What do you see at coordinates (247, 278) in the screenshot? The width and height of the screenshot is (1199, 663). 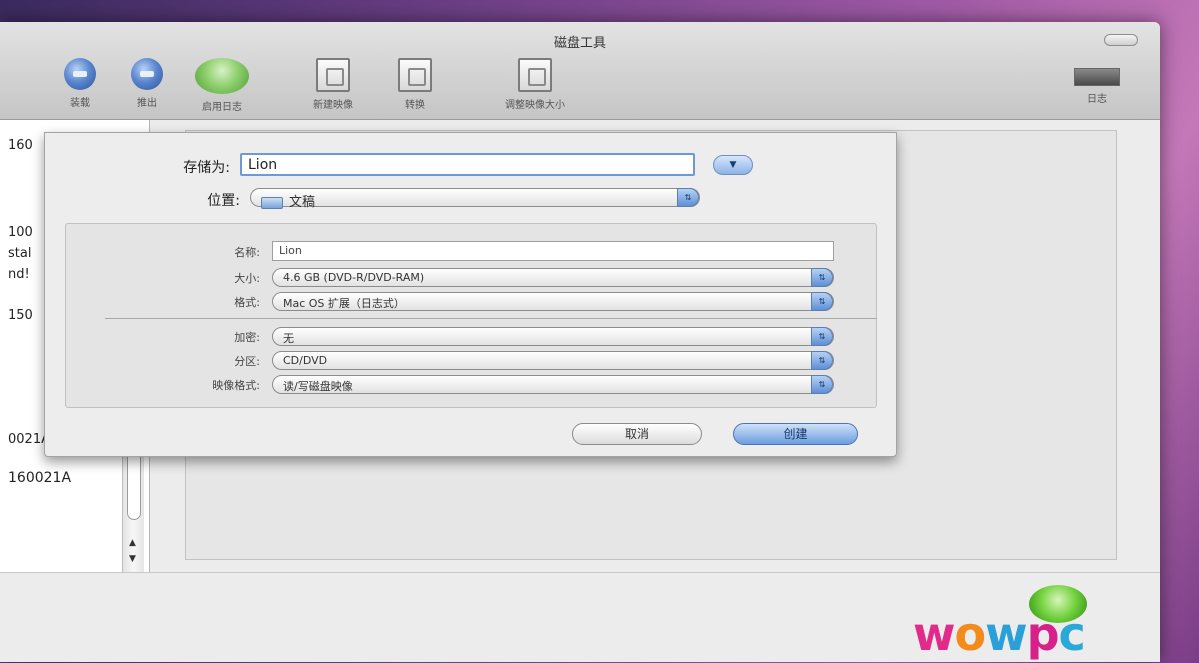 I see `size-label: 大小:` at bounding box center [247, 278].